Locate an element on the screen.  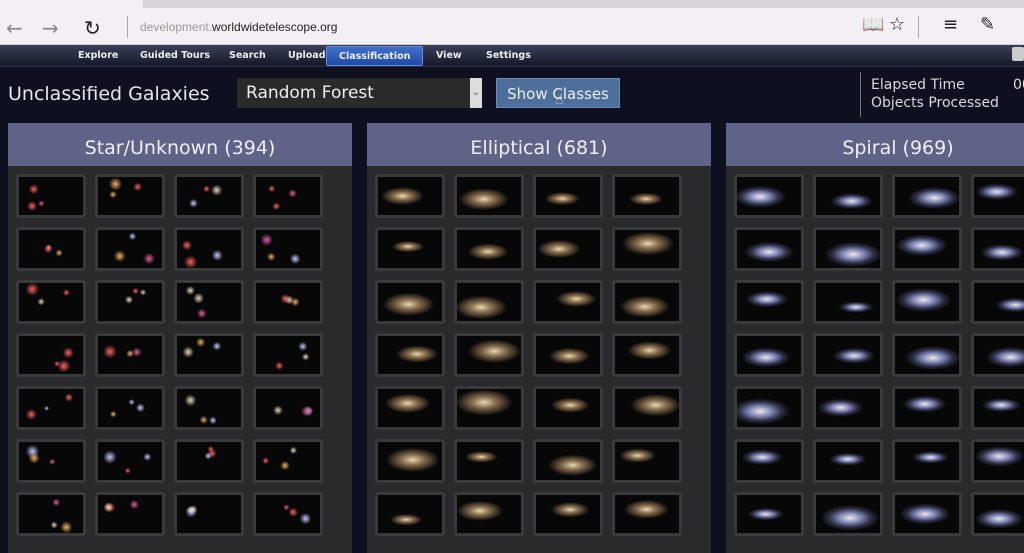
forward-icon: → is located at coordinates (50, 28).